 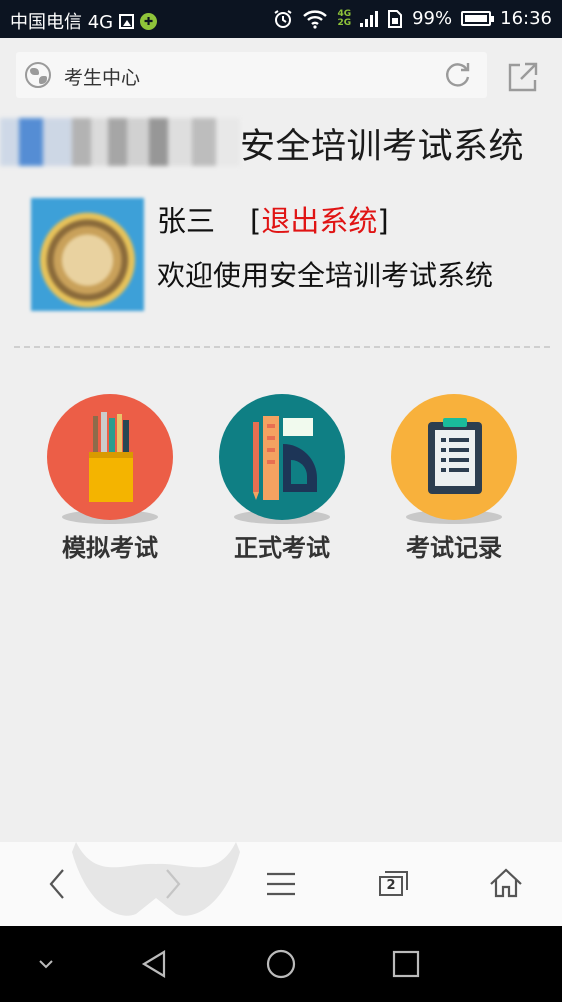 I want to click on avatar, so click(x=87, y=254).